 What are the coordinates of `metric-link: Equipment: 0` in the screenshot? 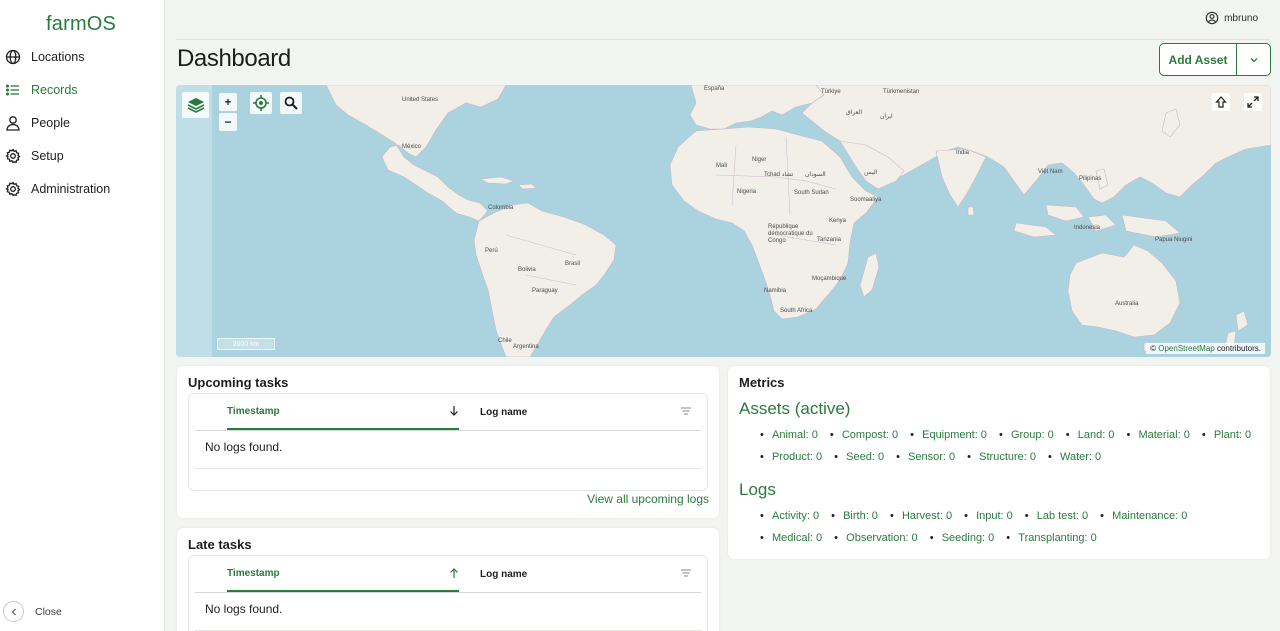 It's located at (948, 435).